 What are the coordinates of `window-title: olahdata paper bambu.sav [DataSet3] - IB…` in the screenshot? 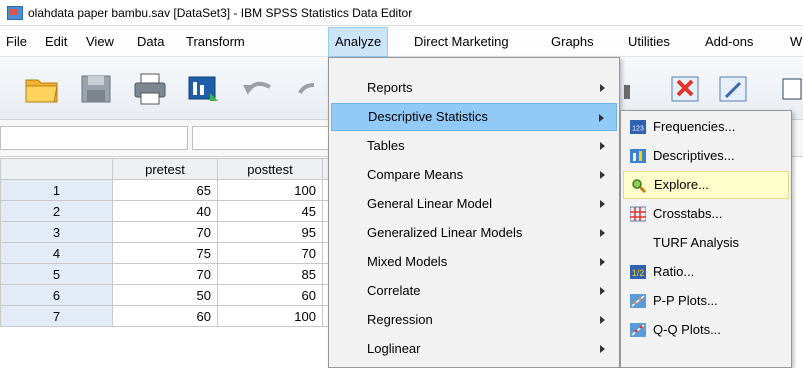 It's located at (220, 12).